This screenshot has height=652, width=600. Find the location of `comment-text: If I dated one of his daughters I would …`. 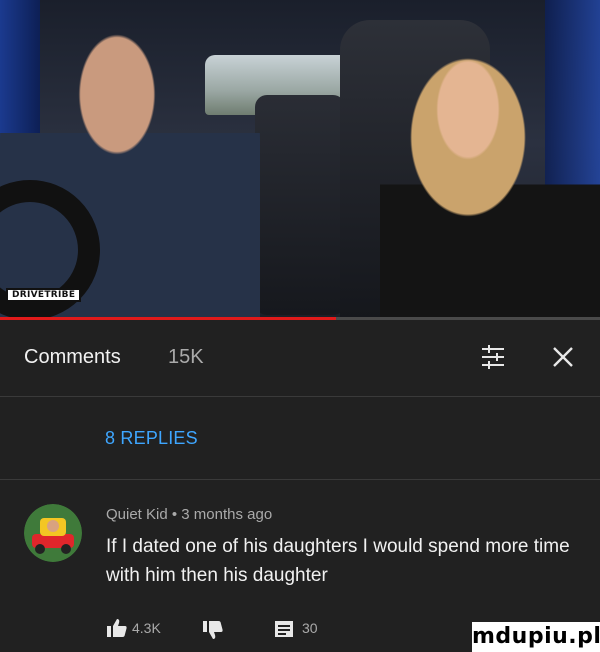

comment-text: If I dated one of his daughters I would … is located at coordinates (338, 561).